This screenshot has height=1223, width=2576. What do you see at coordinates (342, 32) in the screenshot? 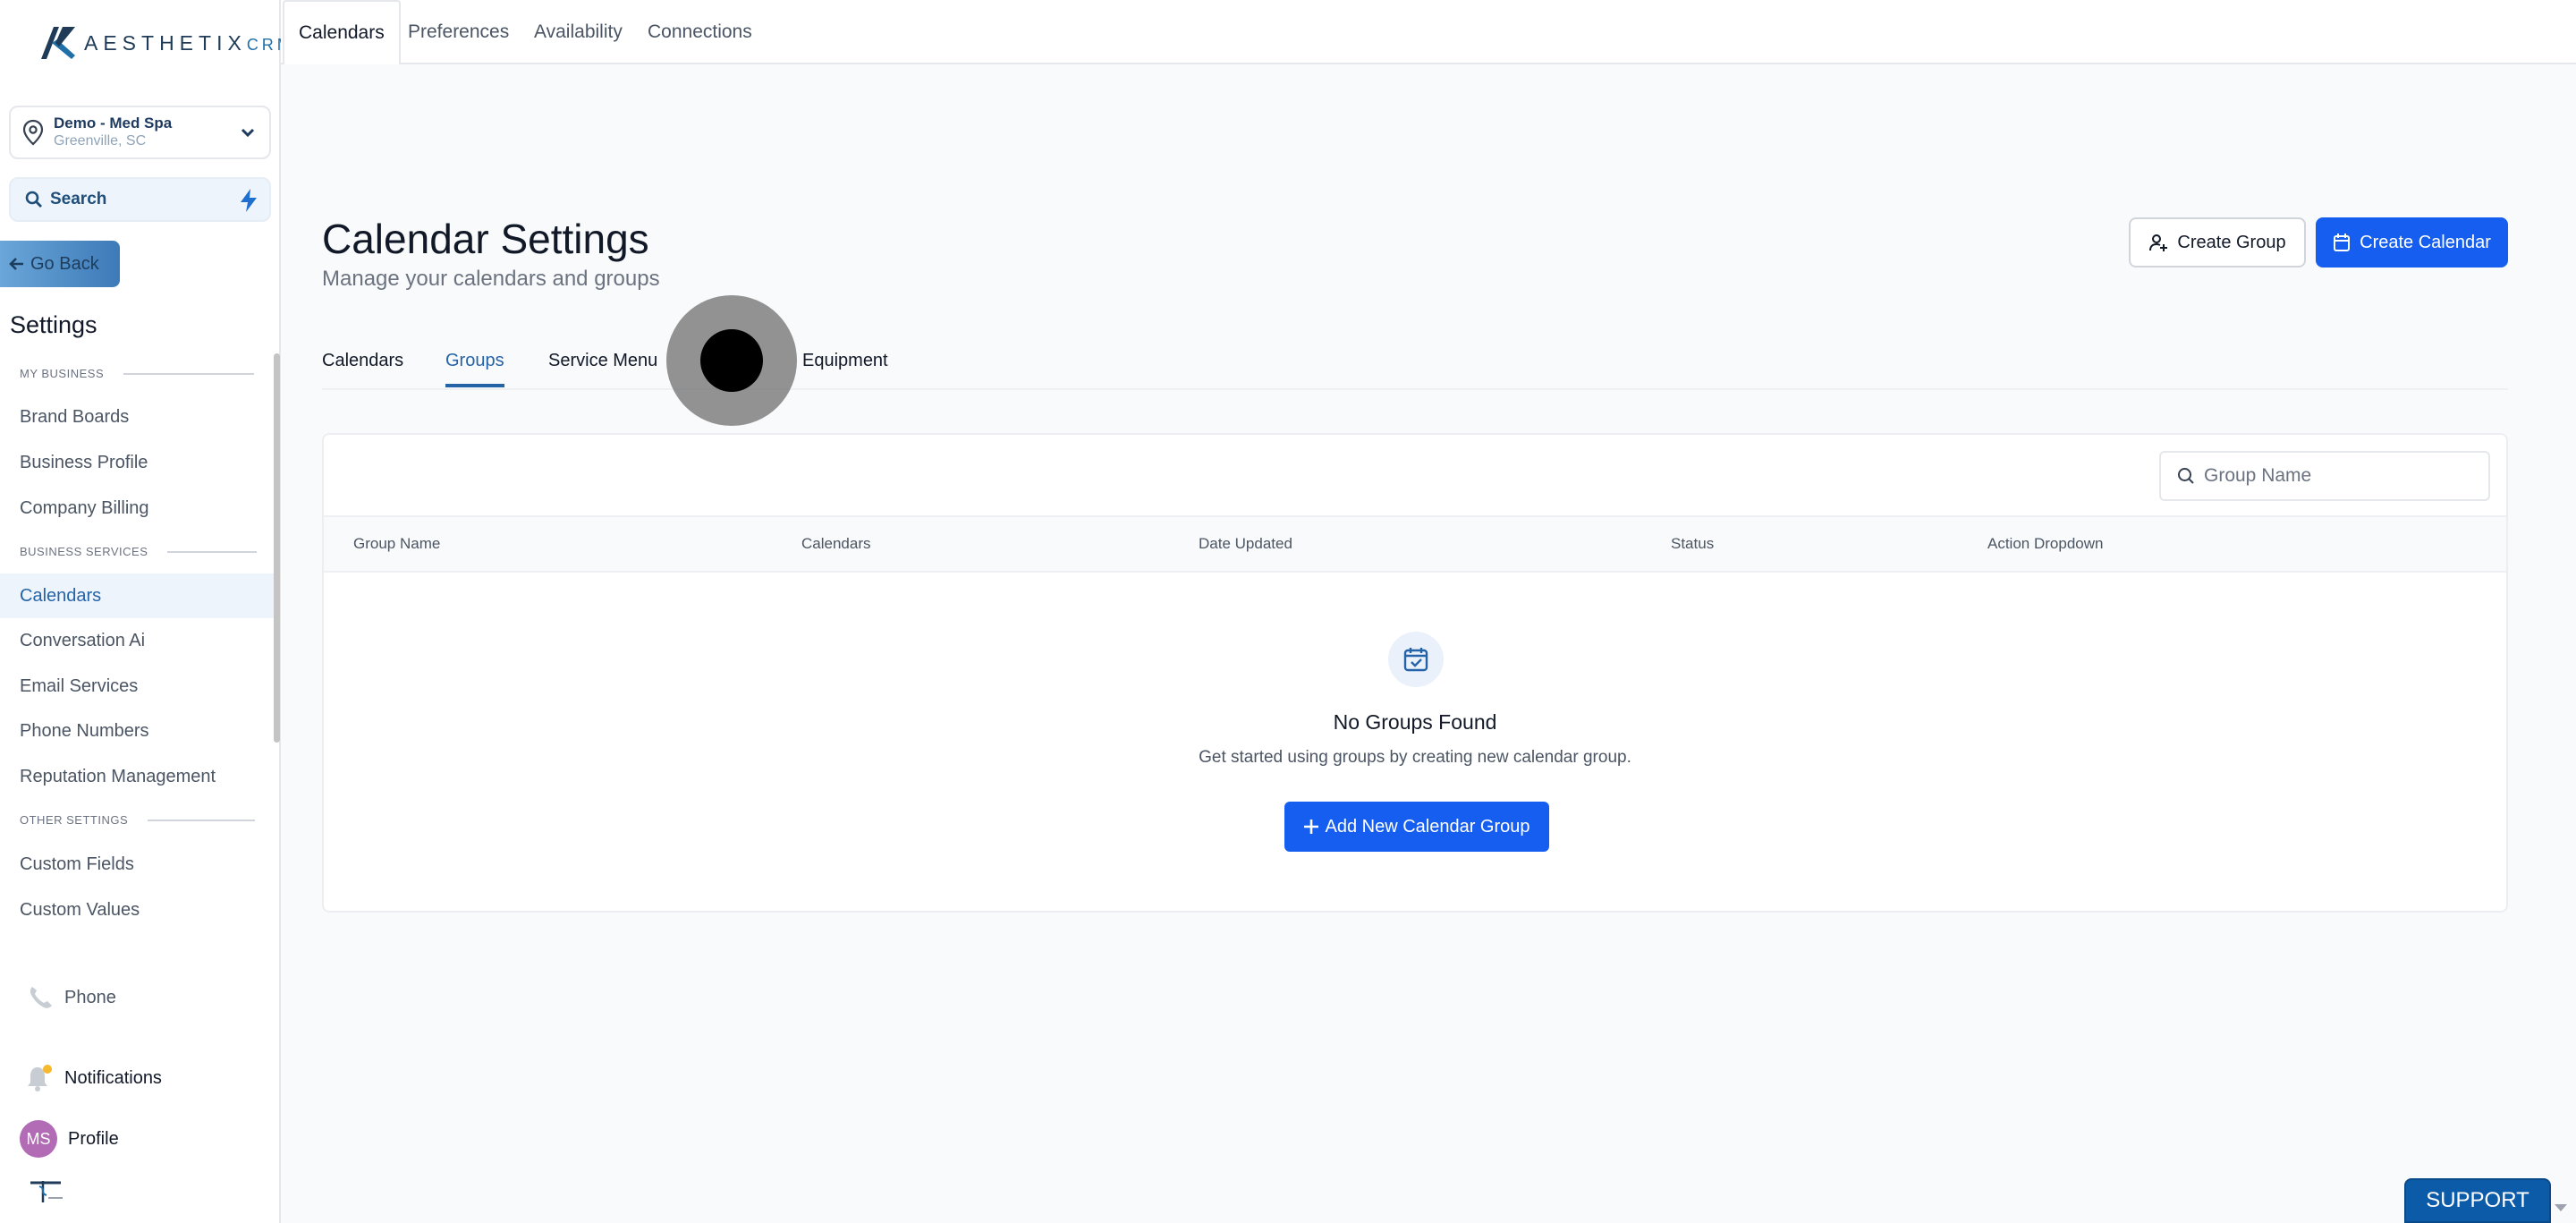
I see `top-tab-calendars: Calendars` at bounding box center [342, 32].